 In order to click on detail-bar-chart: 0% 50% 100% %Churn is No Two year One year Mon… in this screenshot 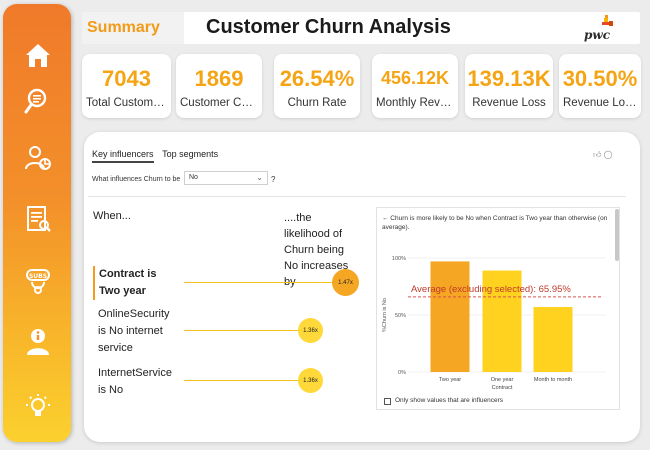, I will do `click(494, 323)`.